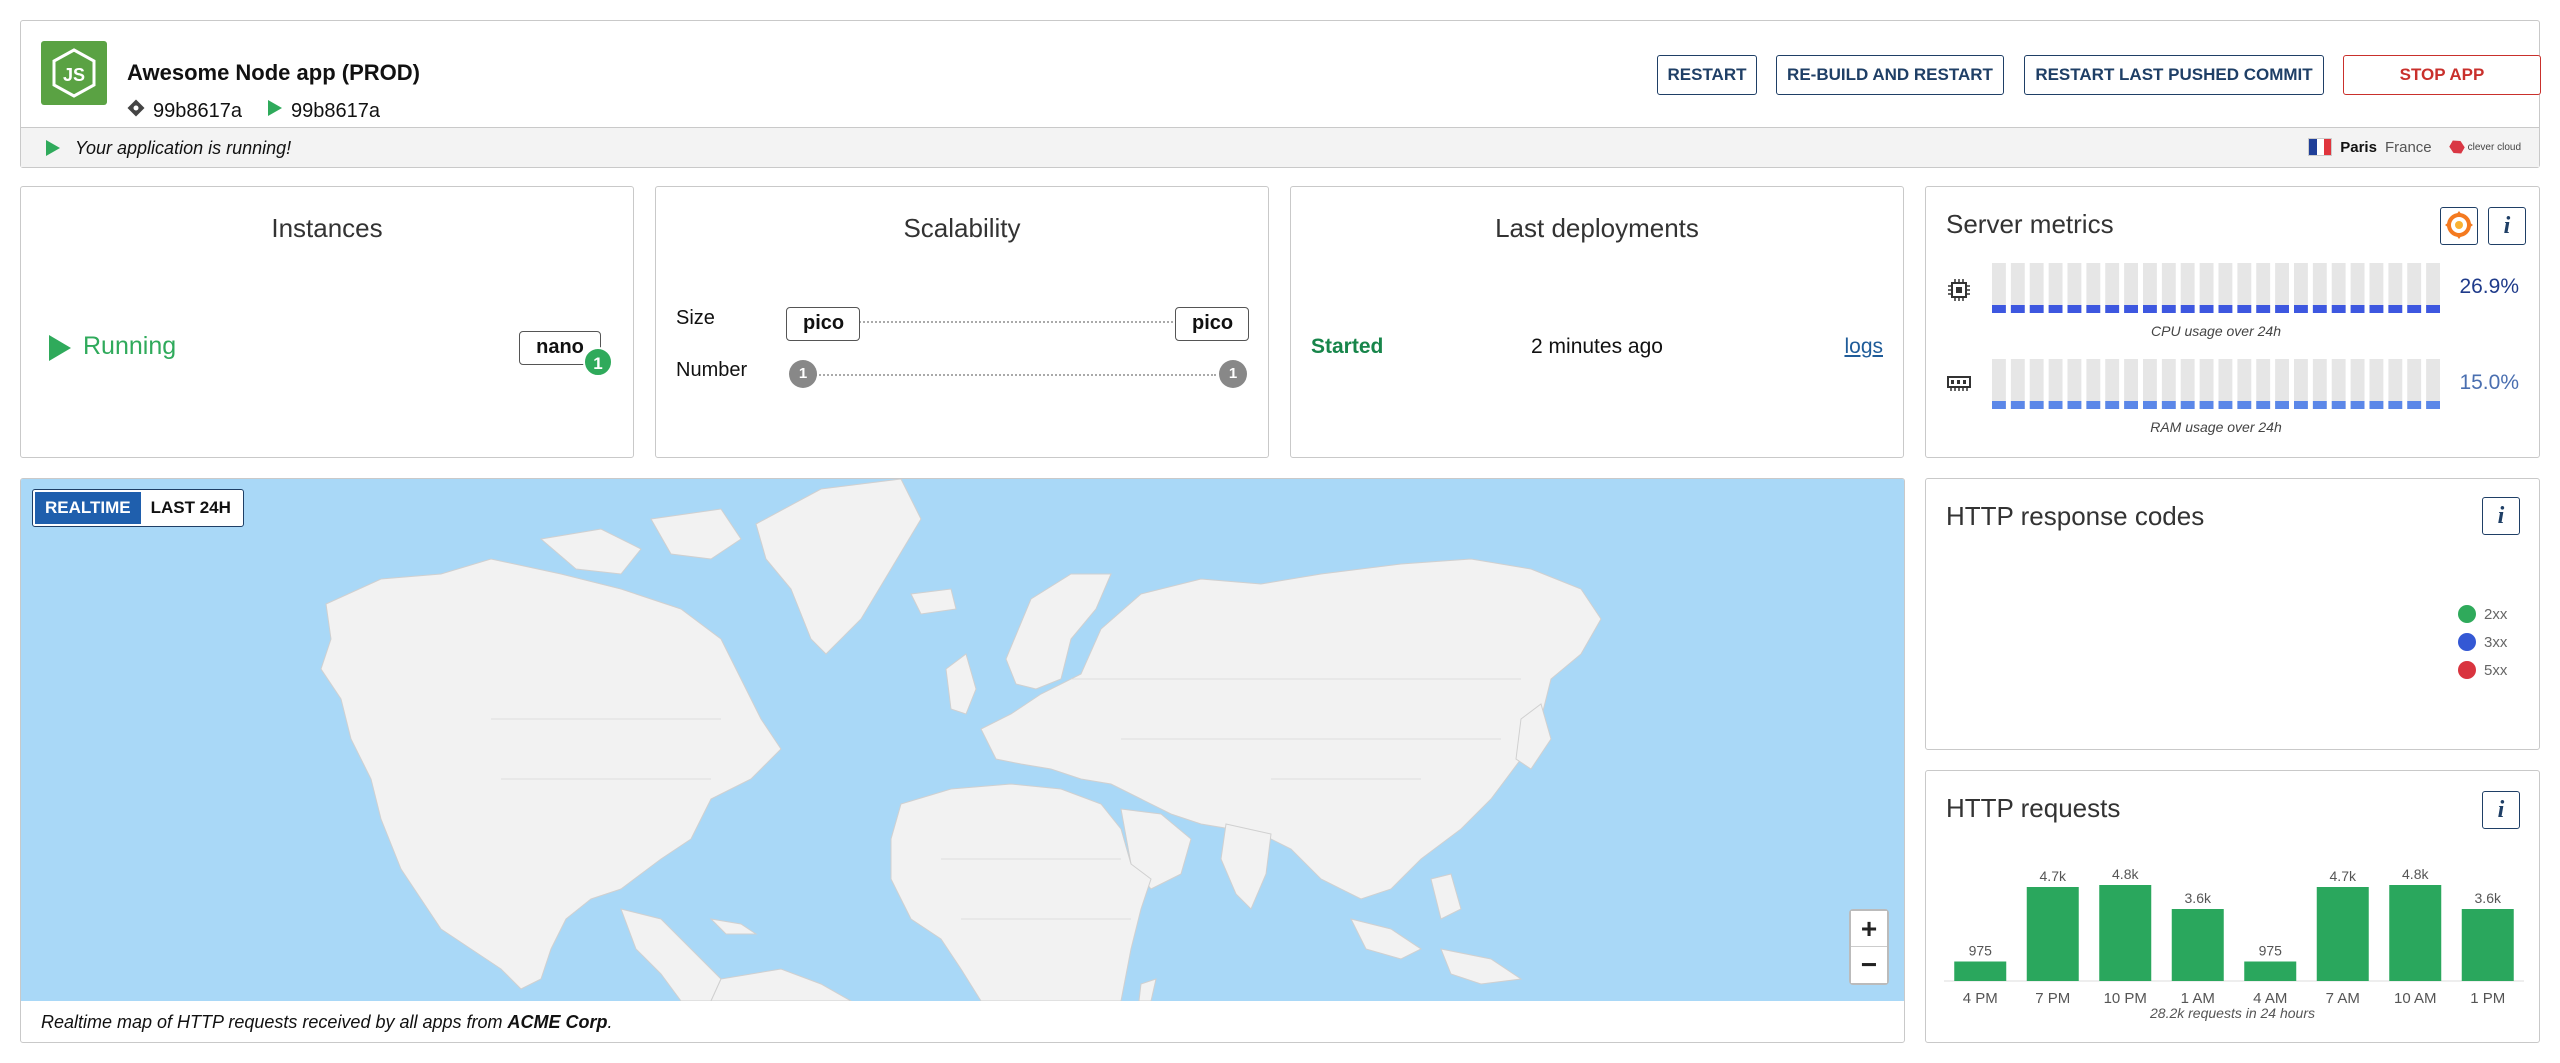  Describe the element at coordinates (1347, 346) in the screenshot. I see `deployment-state: Started` at that location.